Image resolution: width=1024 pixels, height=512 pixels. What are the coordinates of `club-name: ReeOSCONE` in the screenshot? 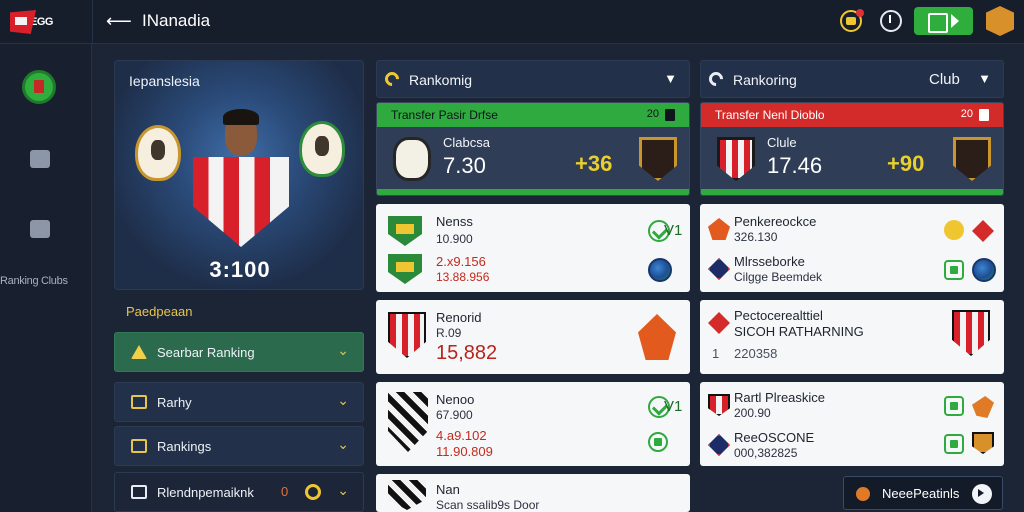 It's located at (774, 437).